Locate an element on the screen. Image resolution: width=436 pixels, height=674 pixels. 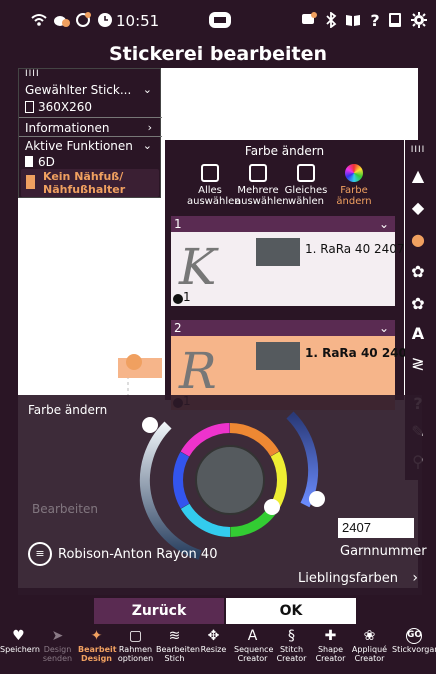
text-icon: A is located at coordinates (418, 334).